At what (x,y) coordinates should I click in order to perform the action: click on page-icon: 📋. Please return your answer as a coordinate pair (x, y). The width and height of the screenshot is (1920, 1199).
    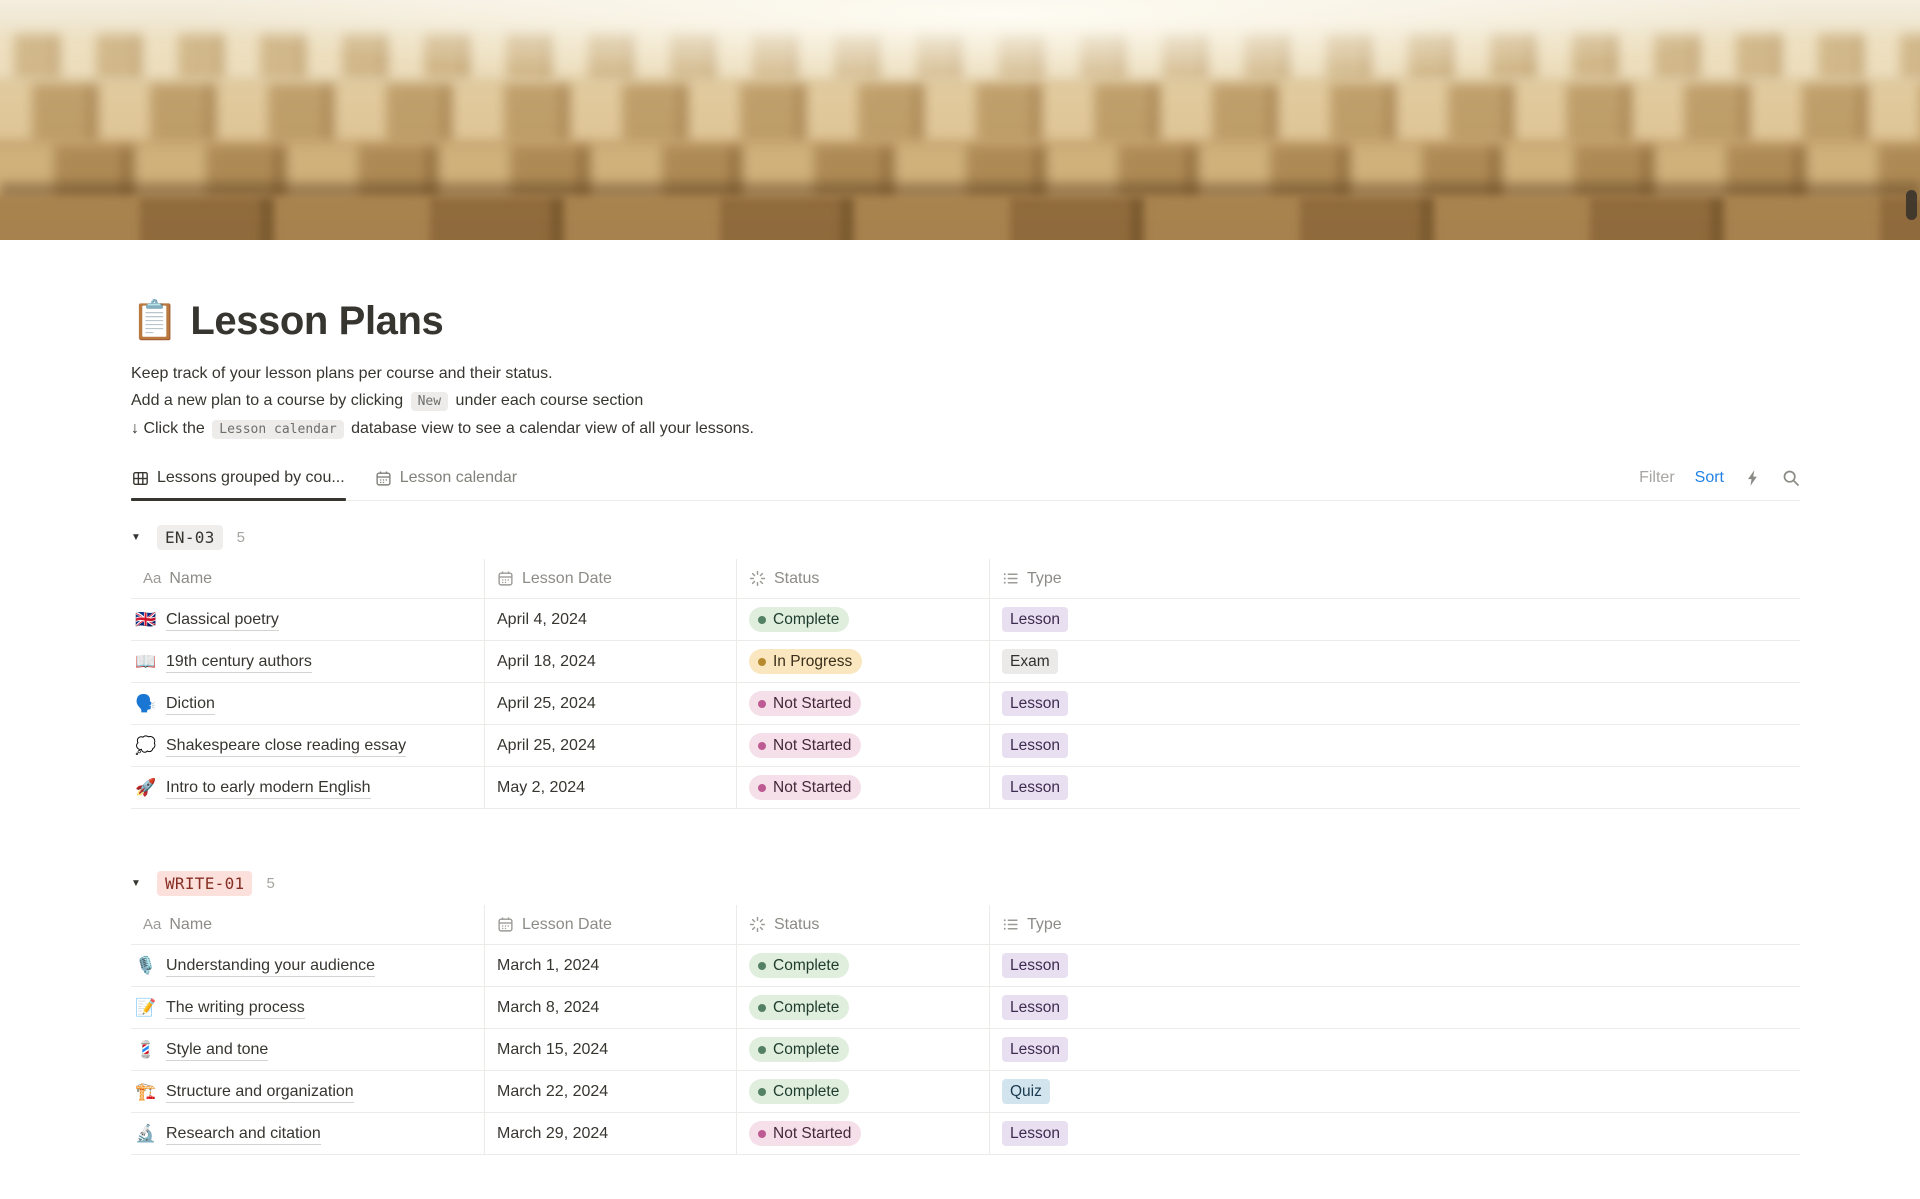
    Looking at the image, I should click on (154, 321).